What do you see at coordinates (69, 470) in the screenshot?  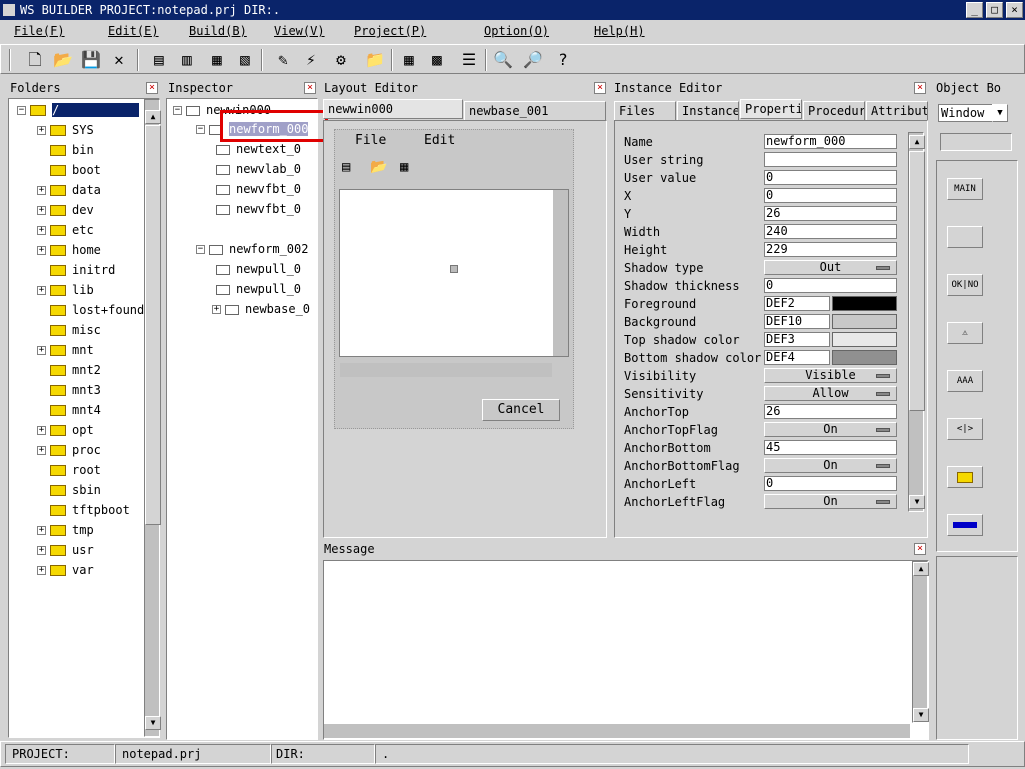 I see `folder-item: +root` at bounding box center [69, 470].